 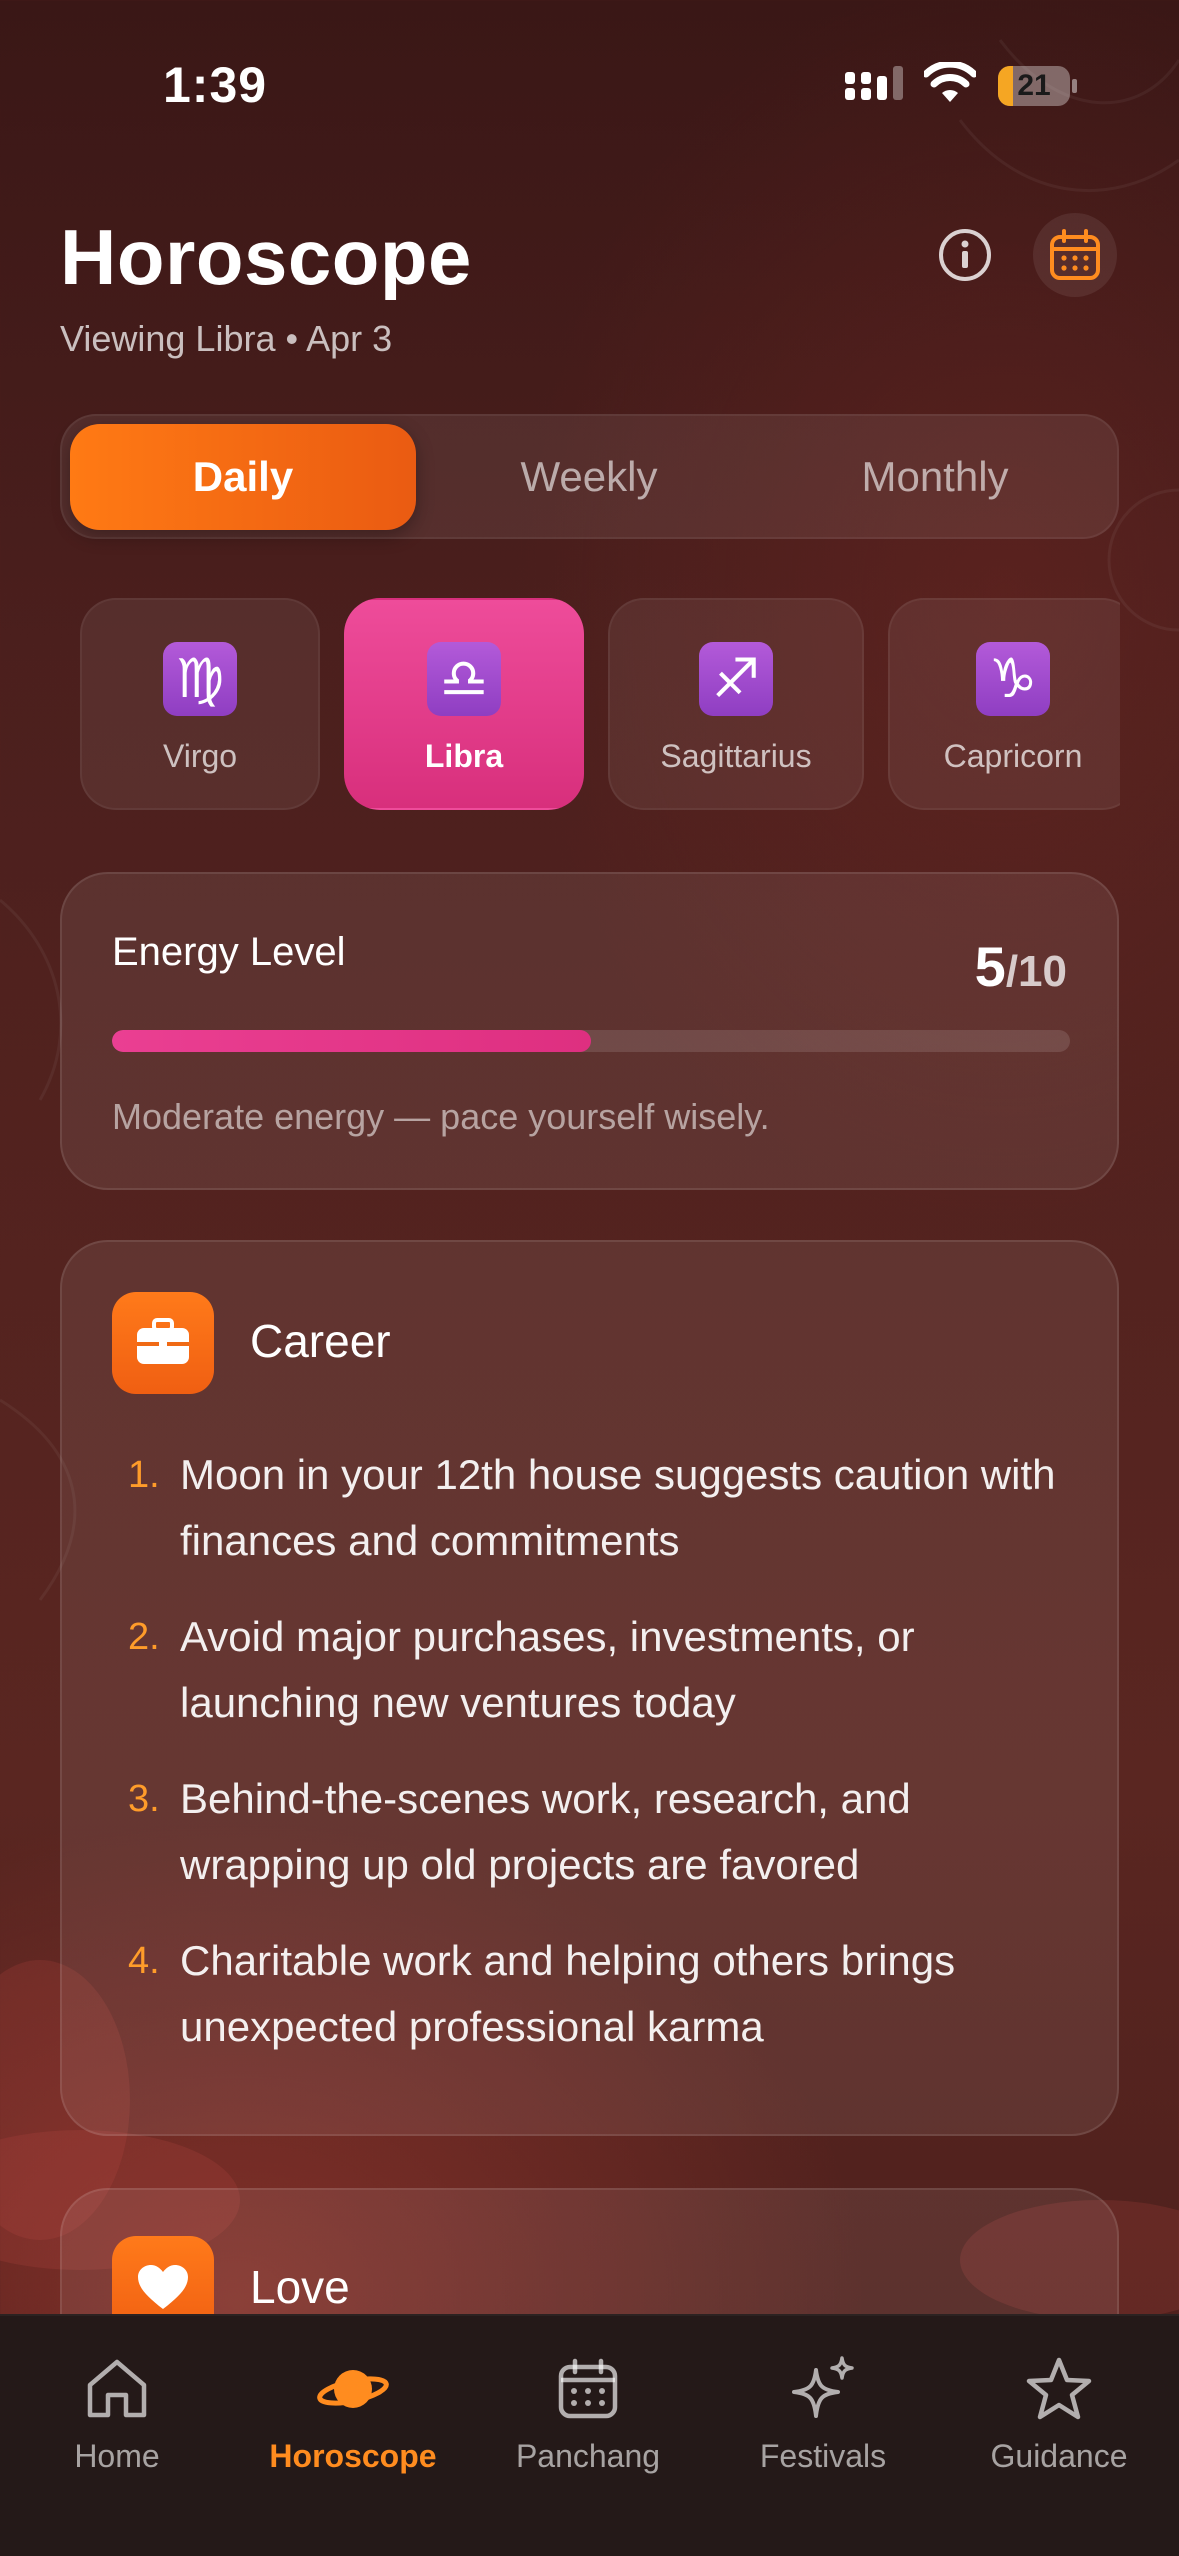 I want to click on zodiac-card-capricorn: ♑ Capricorn, so click(x=1004, y=704).